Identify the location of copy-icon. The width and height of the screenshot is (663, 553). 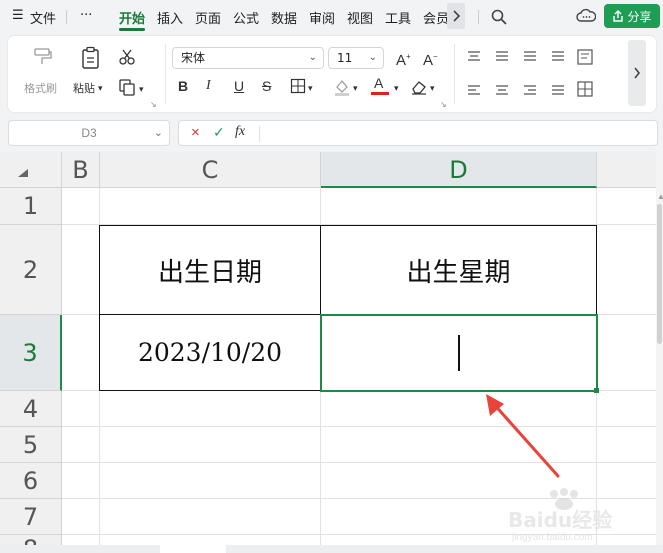
(127, 87).